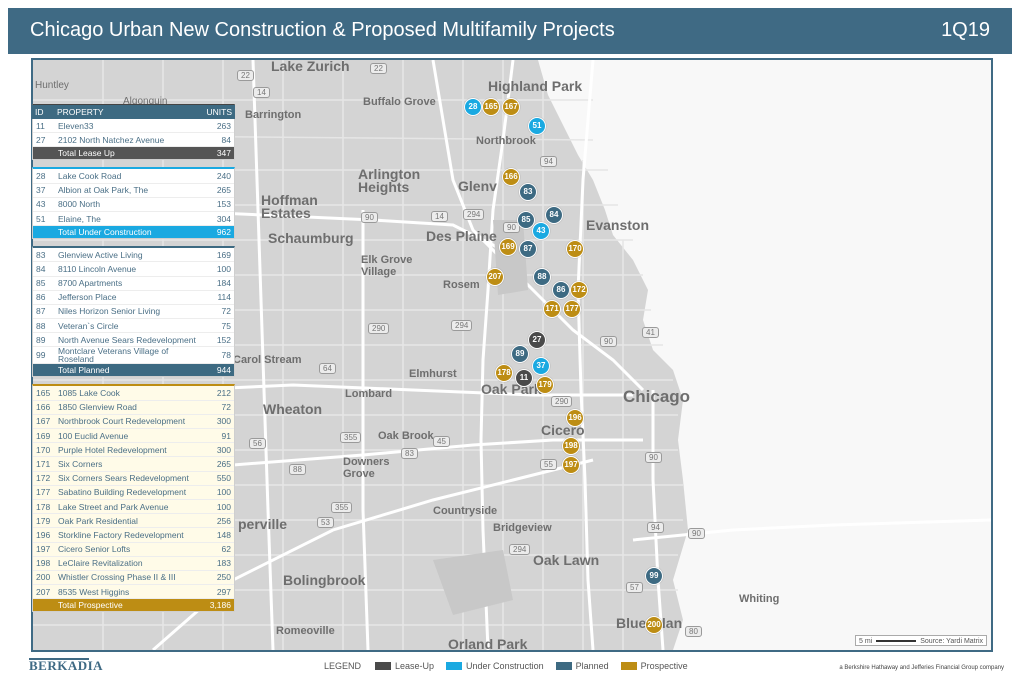 The image size is (1020, 680). What do you see at coordinates (366, 468) in the screenshot?
I see `place-label: Downers Grove` at bounding box center [366, 468].